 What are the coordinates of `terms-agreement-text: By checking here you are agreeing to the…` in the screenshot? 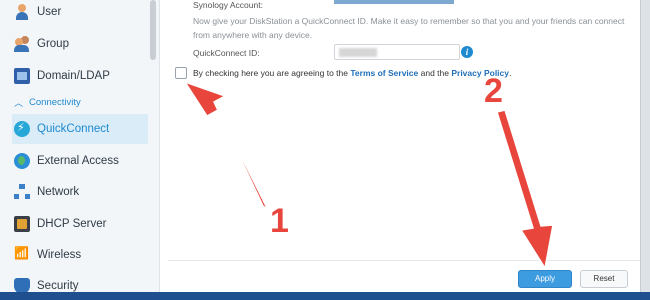 It's located at (352, 73).